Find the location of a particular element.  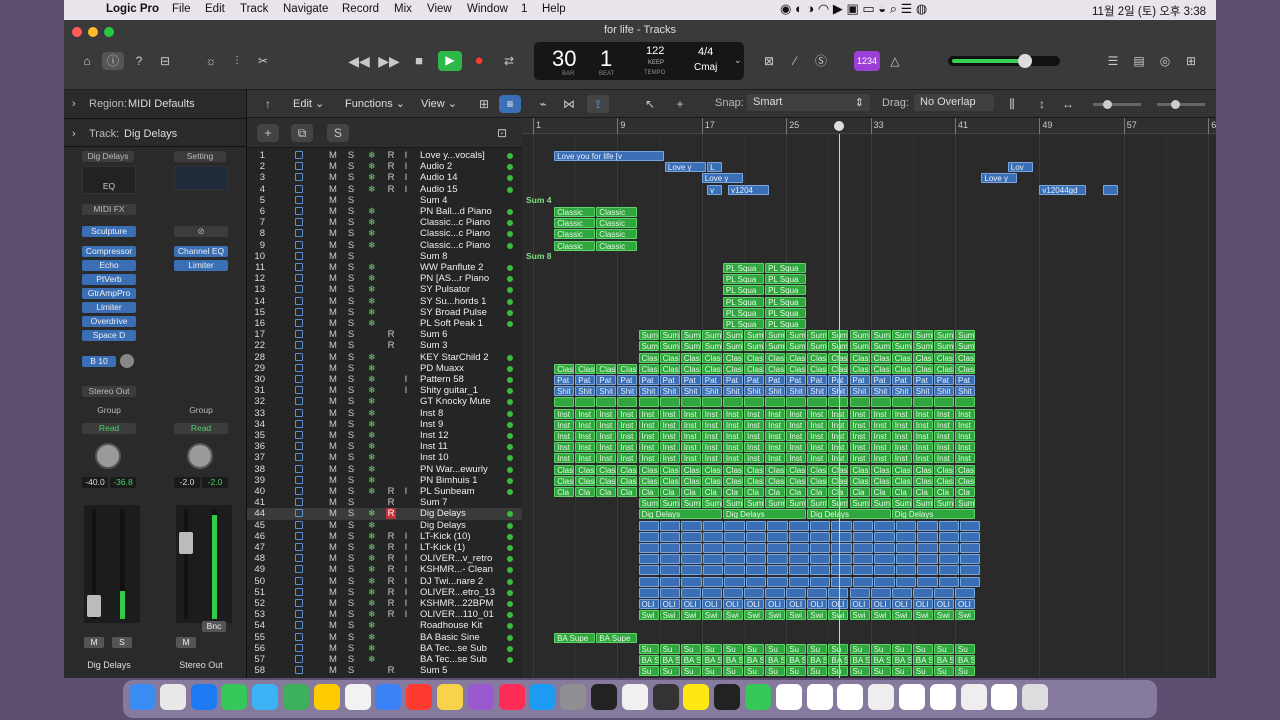

track-name: KEY StarChild 2 is located at coordinates (462, 357).